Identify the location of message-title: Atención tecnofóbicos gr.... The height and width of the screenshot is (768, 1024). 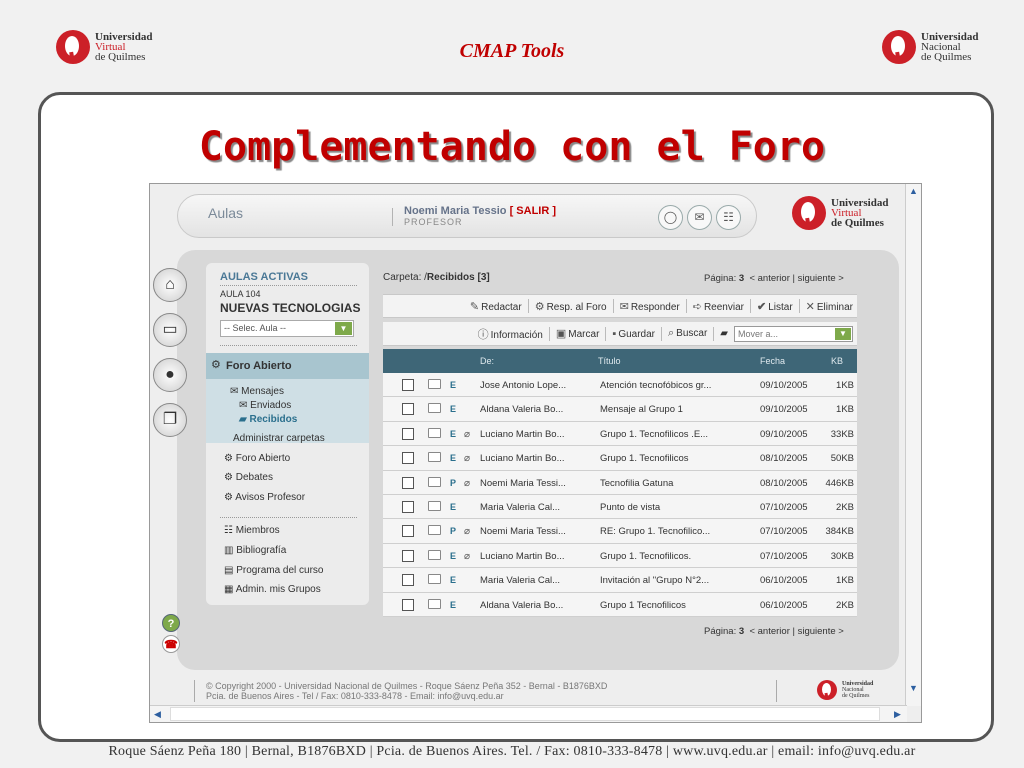
(655, 385).